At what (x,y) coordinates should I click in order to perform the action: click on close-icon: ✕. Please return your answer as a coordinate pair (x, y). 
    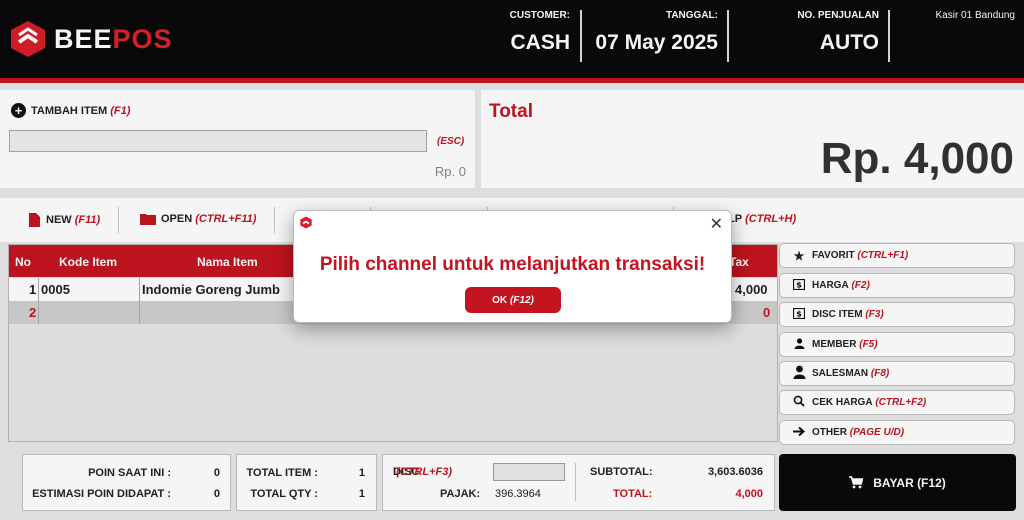
    Looking at the image, I should click on (716, 224).